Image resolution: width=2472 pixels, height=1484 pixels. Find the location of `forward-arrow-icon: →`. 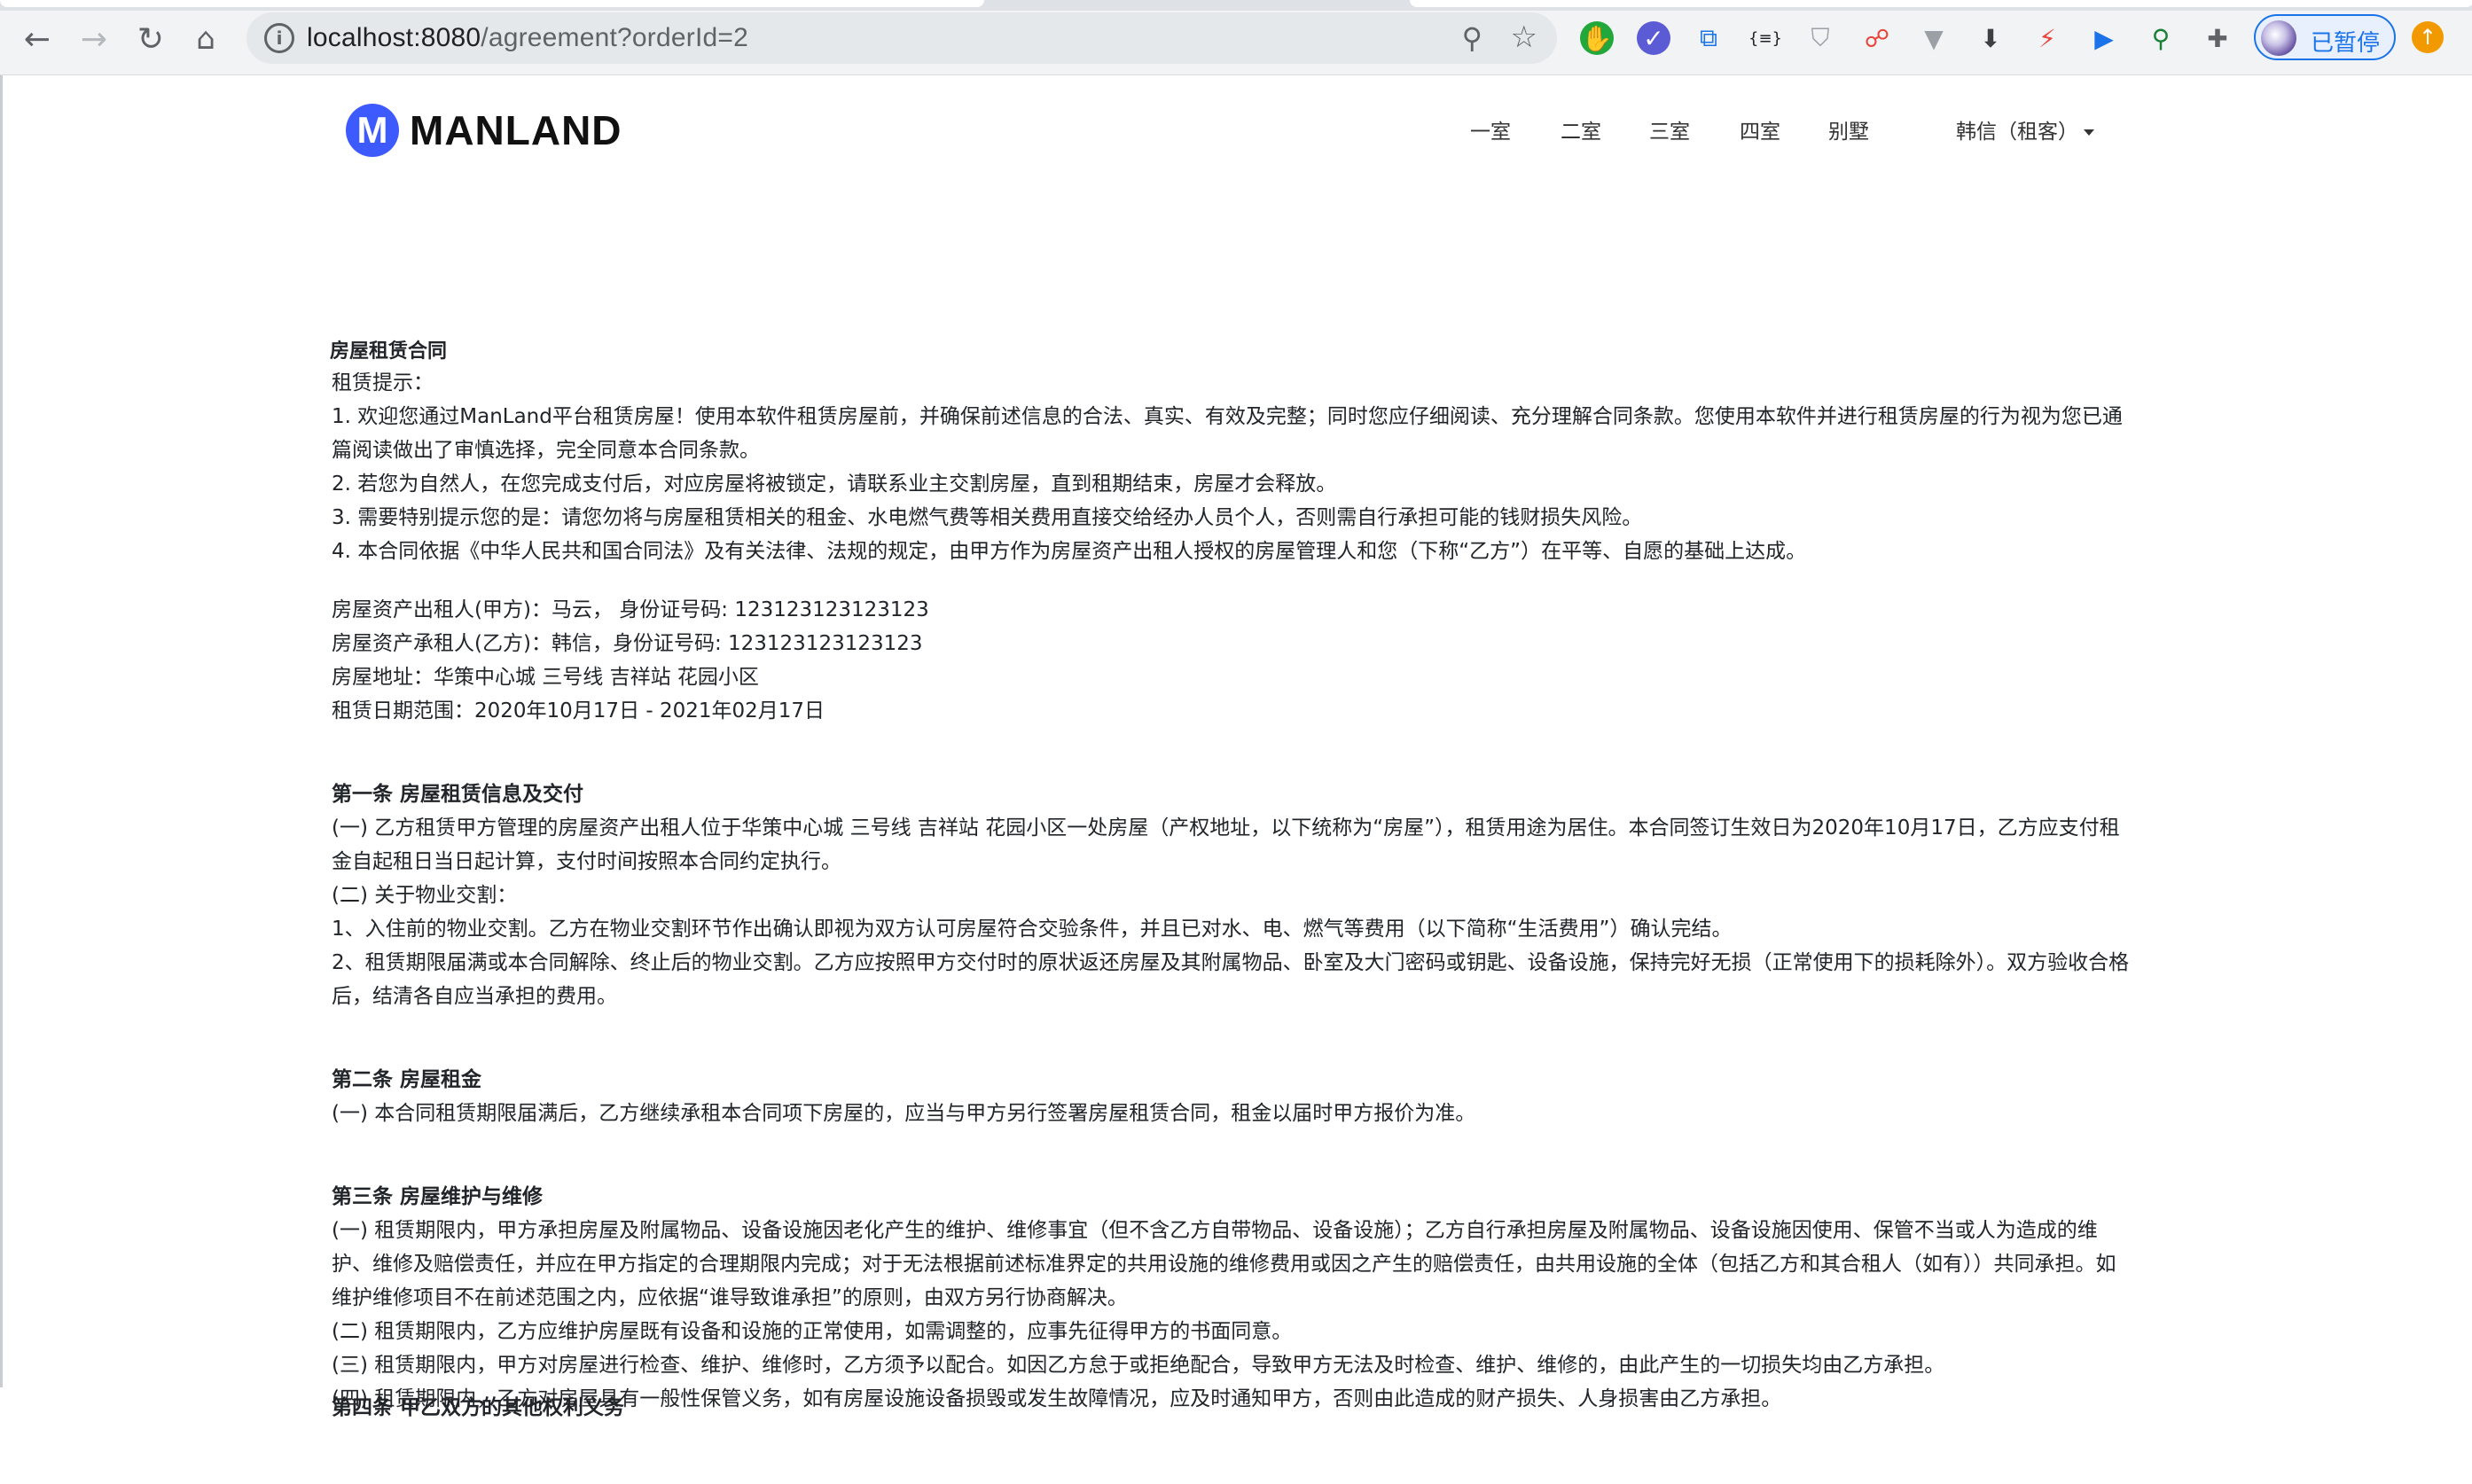

forward-arrow-icon: → is located at coordinates (94, 39).